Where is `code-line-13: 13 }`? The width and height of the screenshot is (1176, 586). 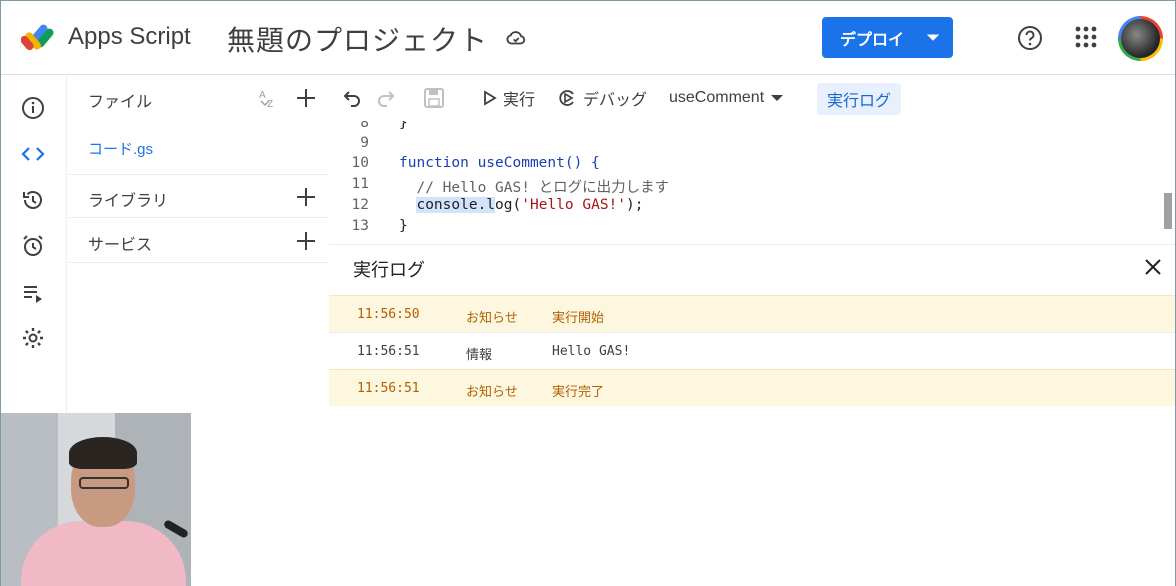 code-line-13: 13 } is located at coordinates (379, 226).